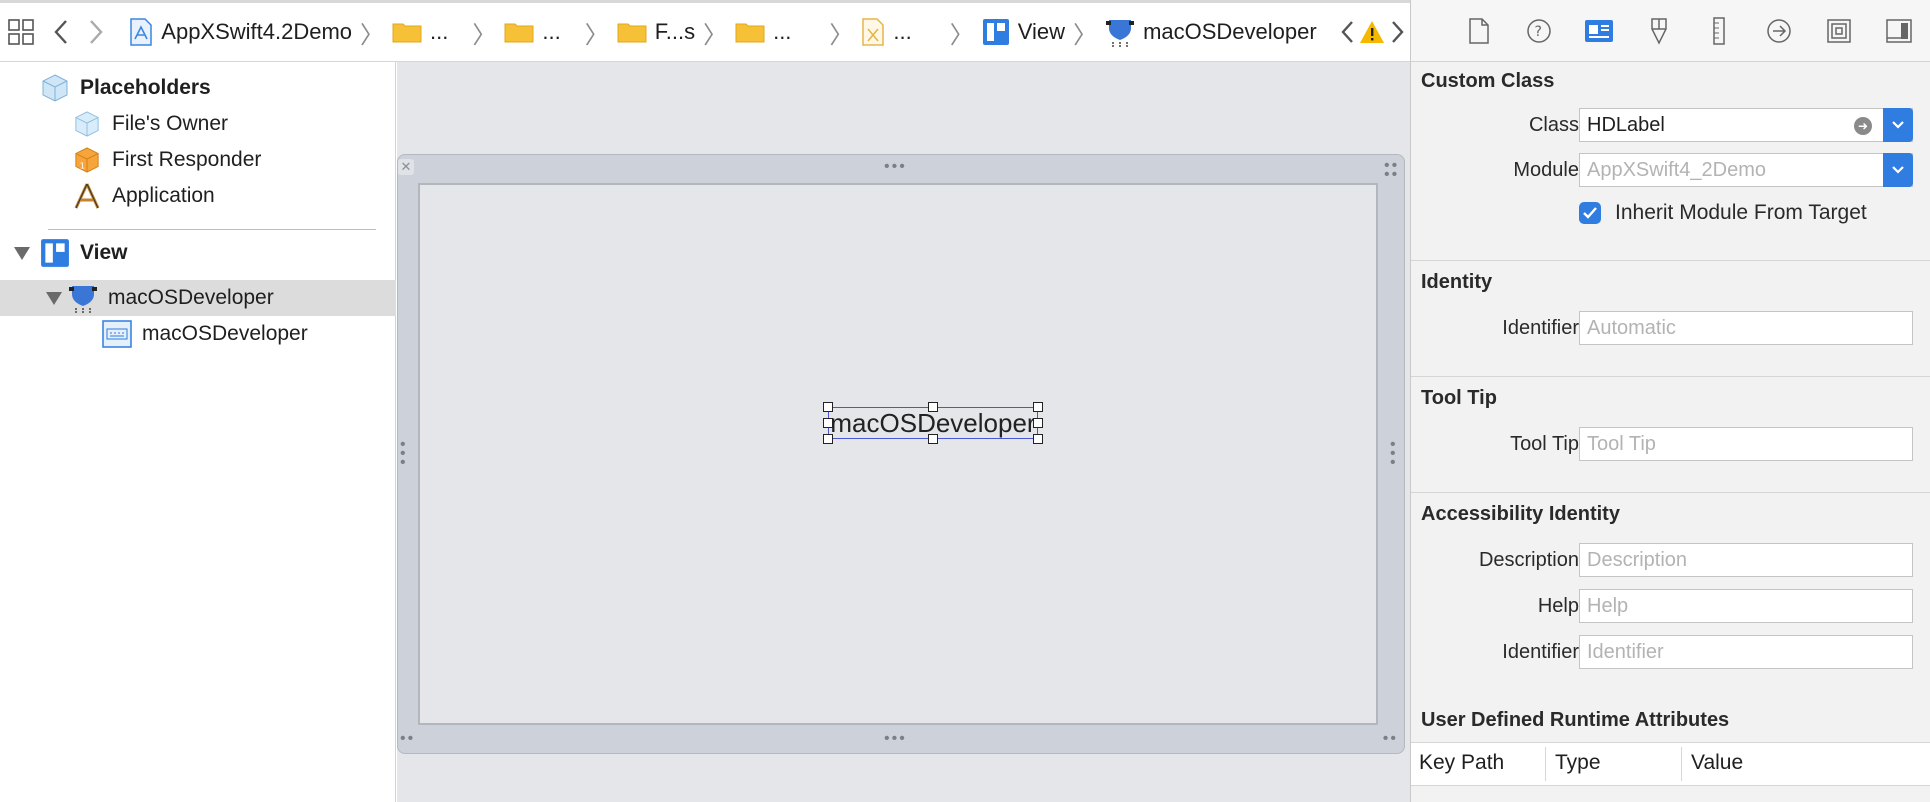 Image resolution: width=1930 pixels, height=802 pixels. I want to click on inherit-module-label: Inherit Module From Target, so click(1741, 212).